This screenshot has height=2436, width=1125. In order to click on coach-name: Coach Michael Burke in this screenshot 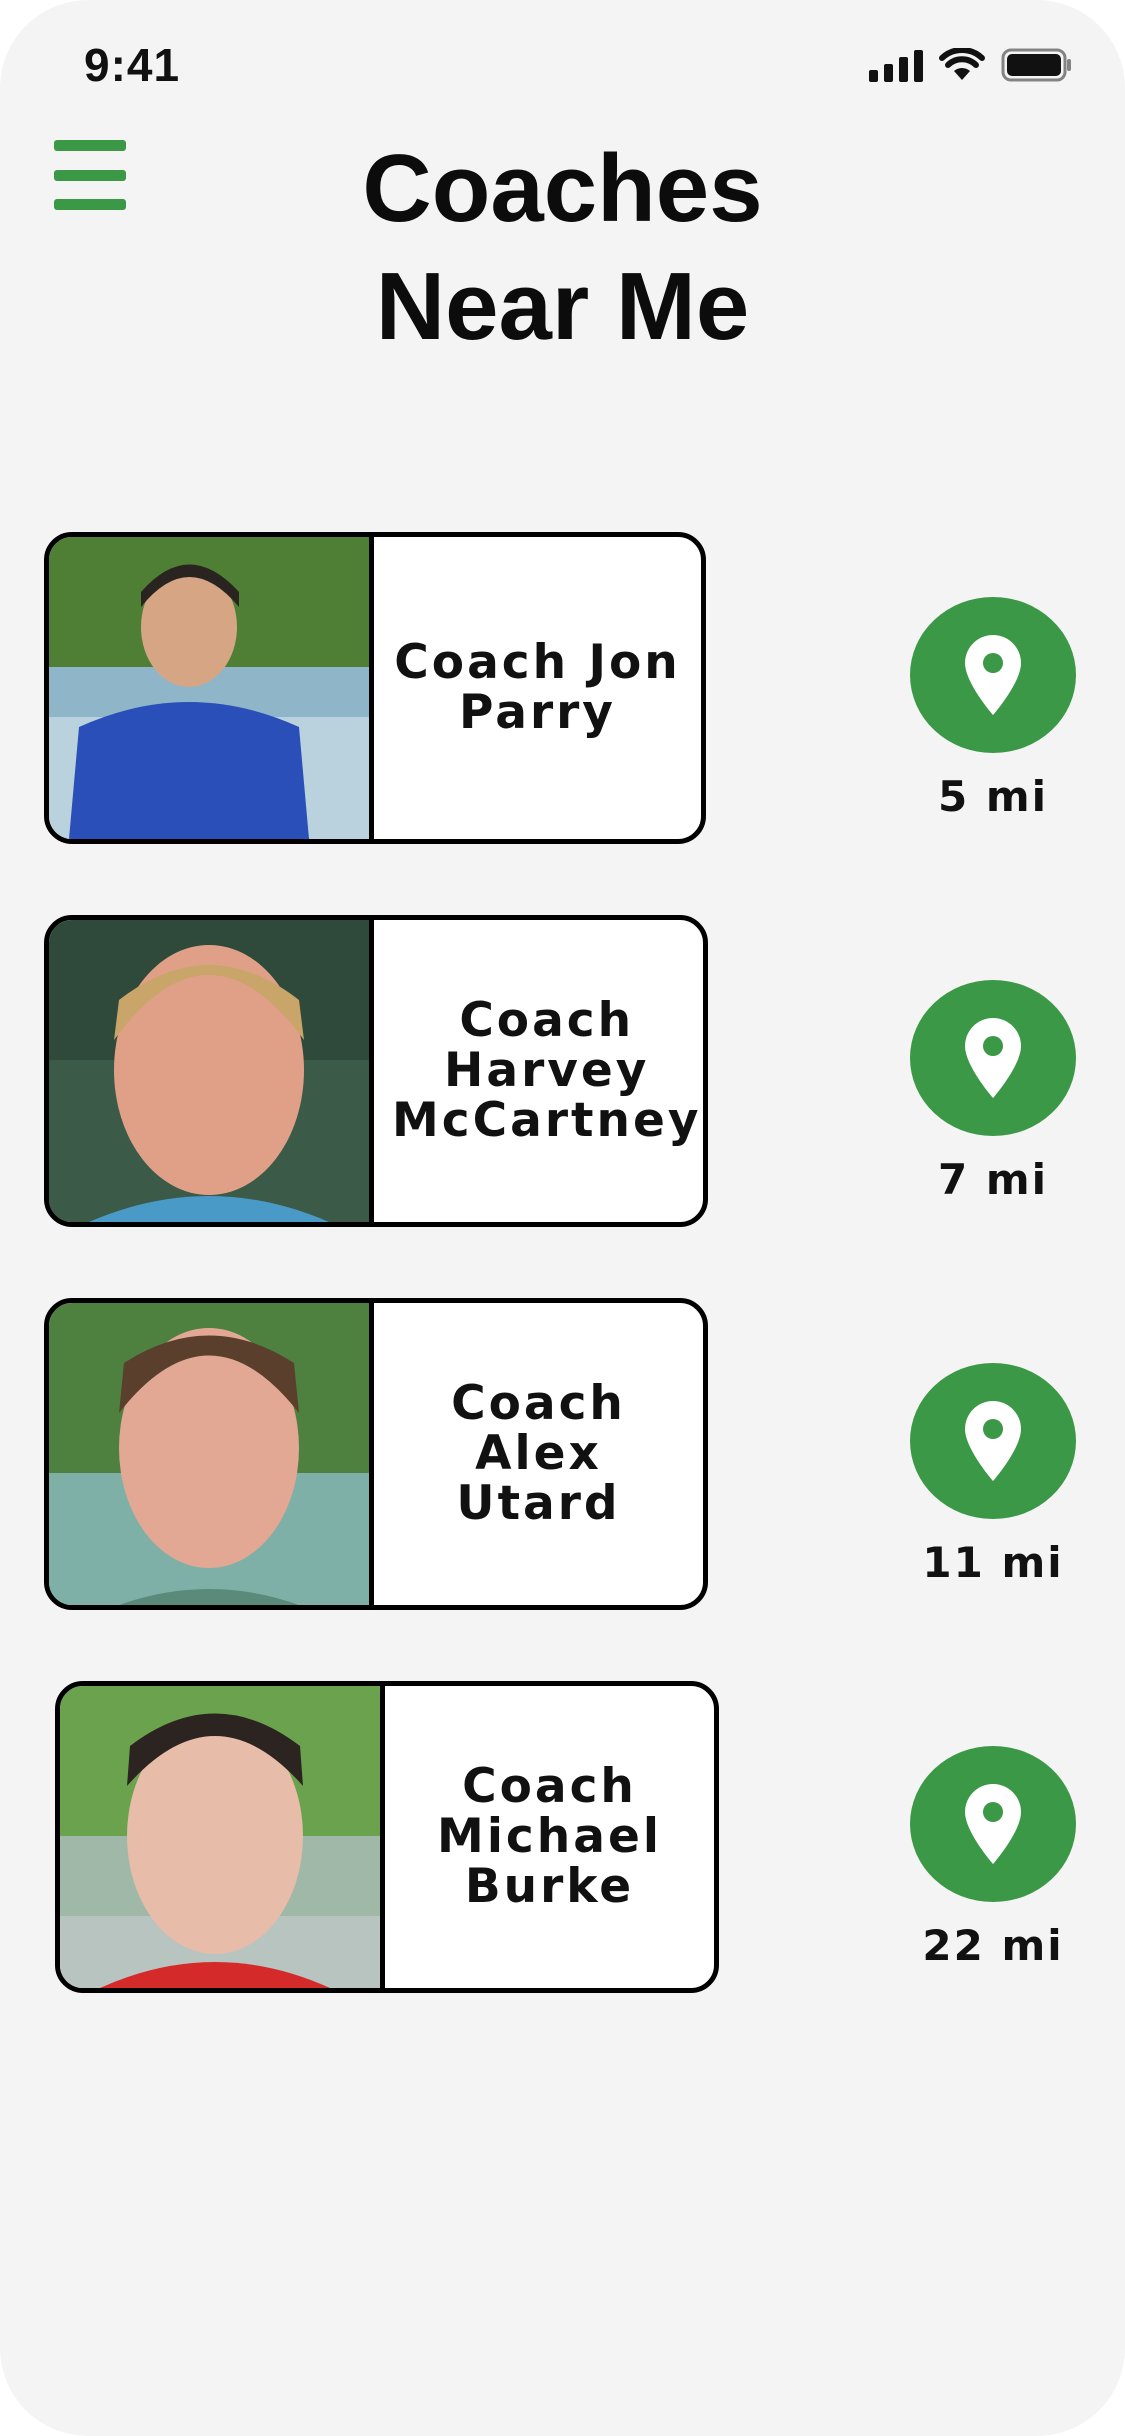, I will do `click(549, 1836)`.